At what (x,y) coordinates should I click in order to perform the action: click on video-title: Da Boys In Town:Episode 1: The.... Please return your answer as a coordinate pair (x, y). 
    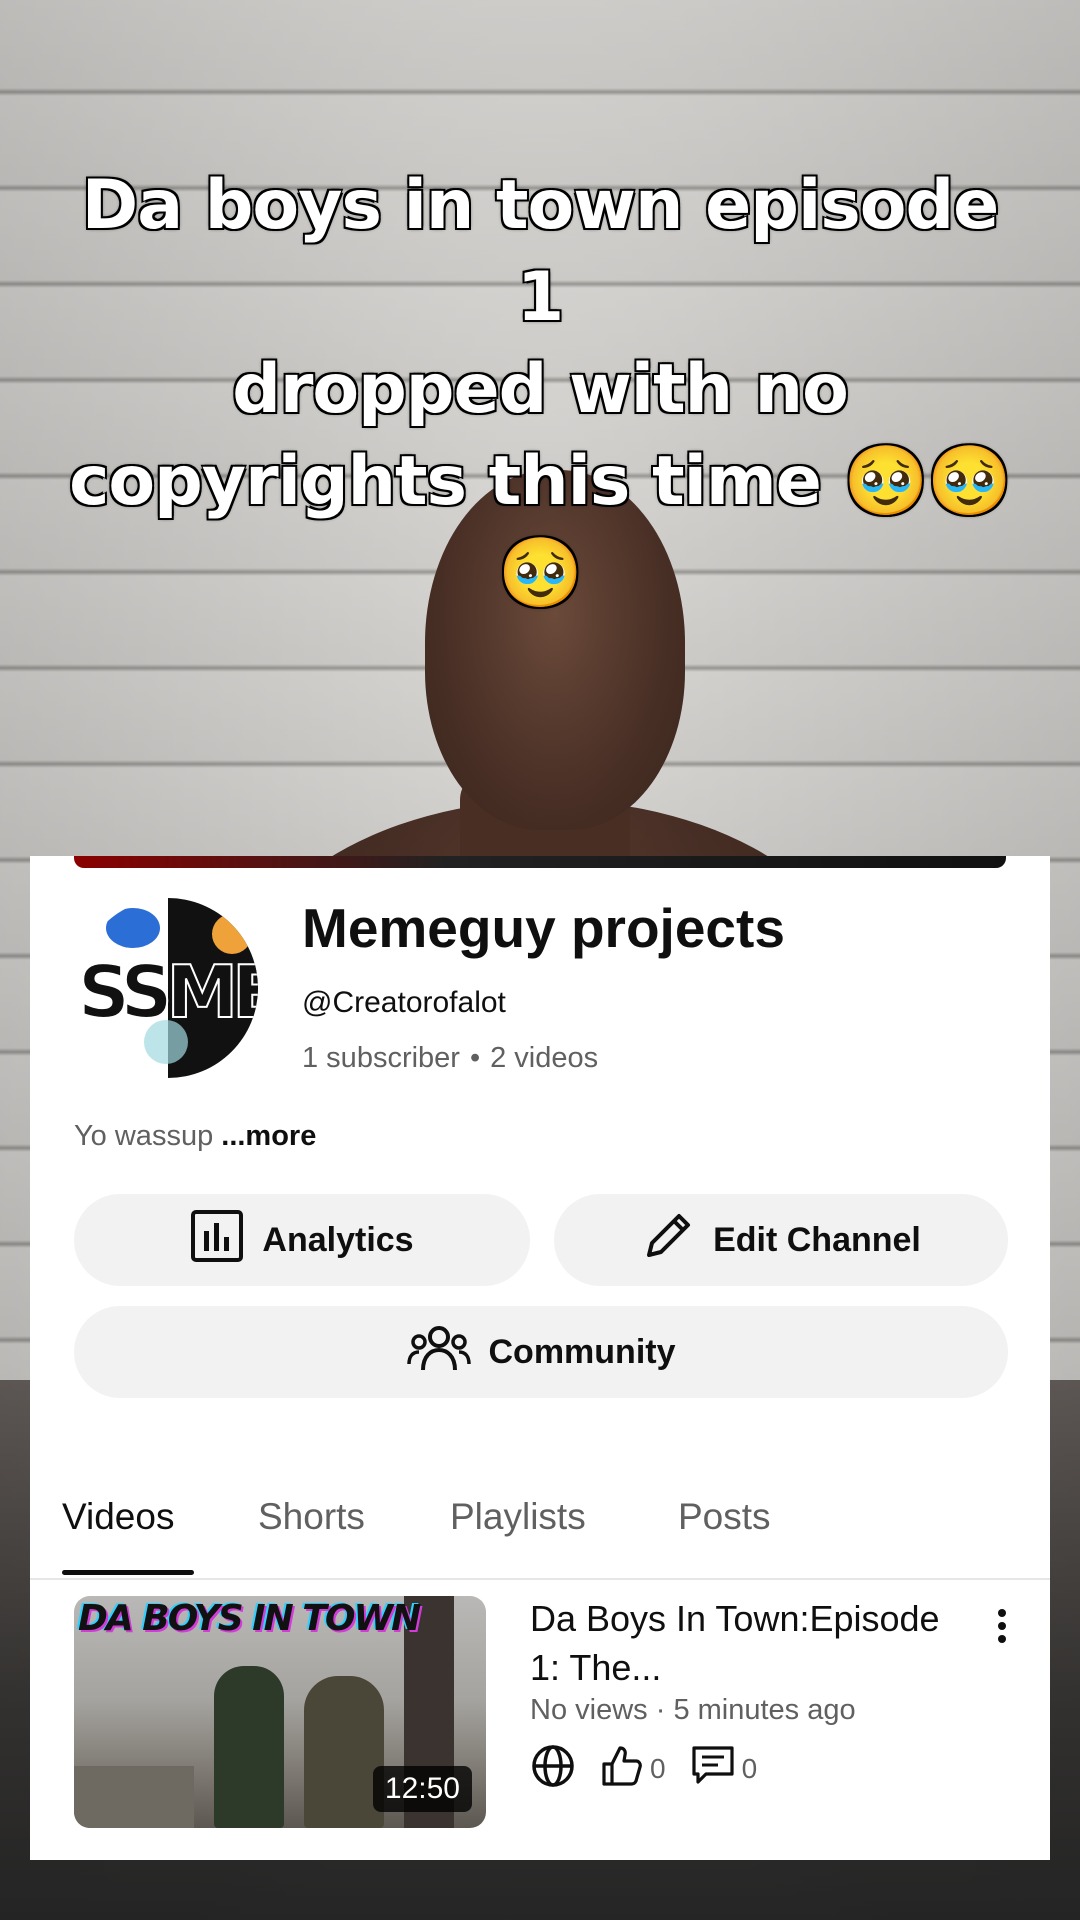
    Looking at the image, I should click on (740, 1643).